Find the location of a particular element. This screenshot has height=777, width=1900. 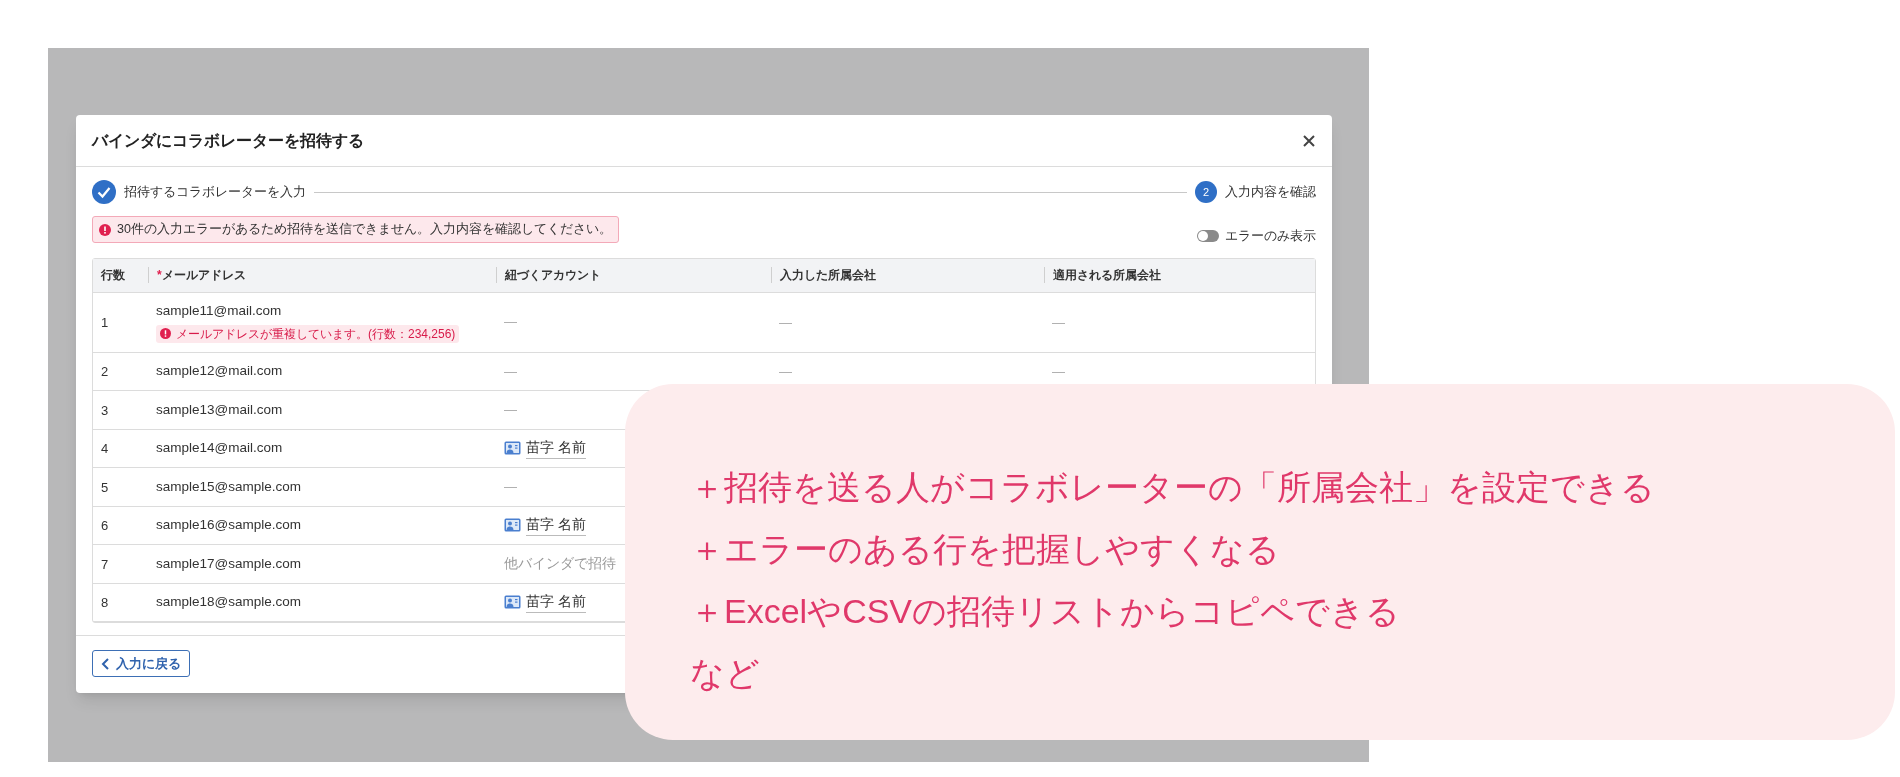

email-text: sample12@mail.com is located at coordinates (219, 371).